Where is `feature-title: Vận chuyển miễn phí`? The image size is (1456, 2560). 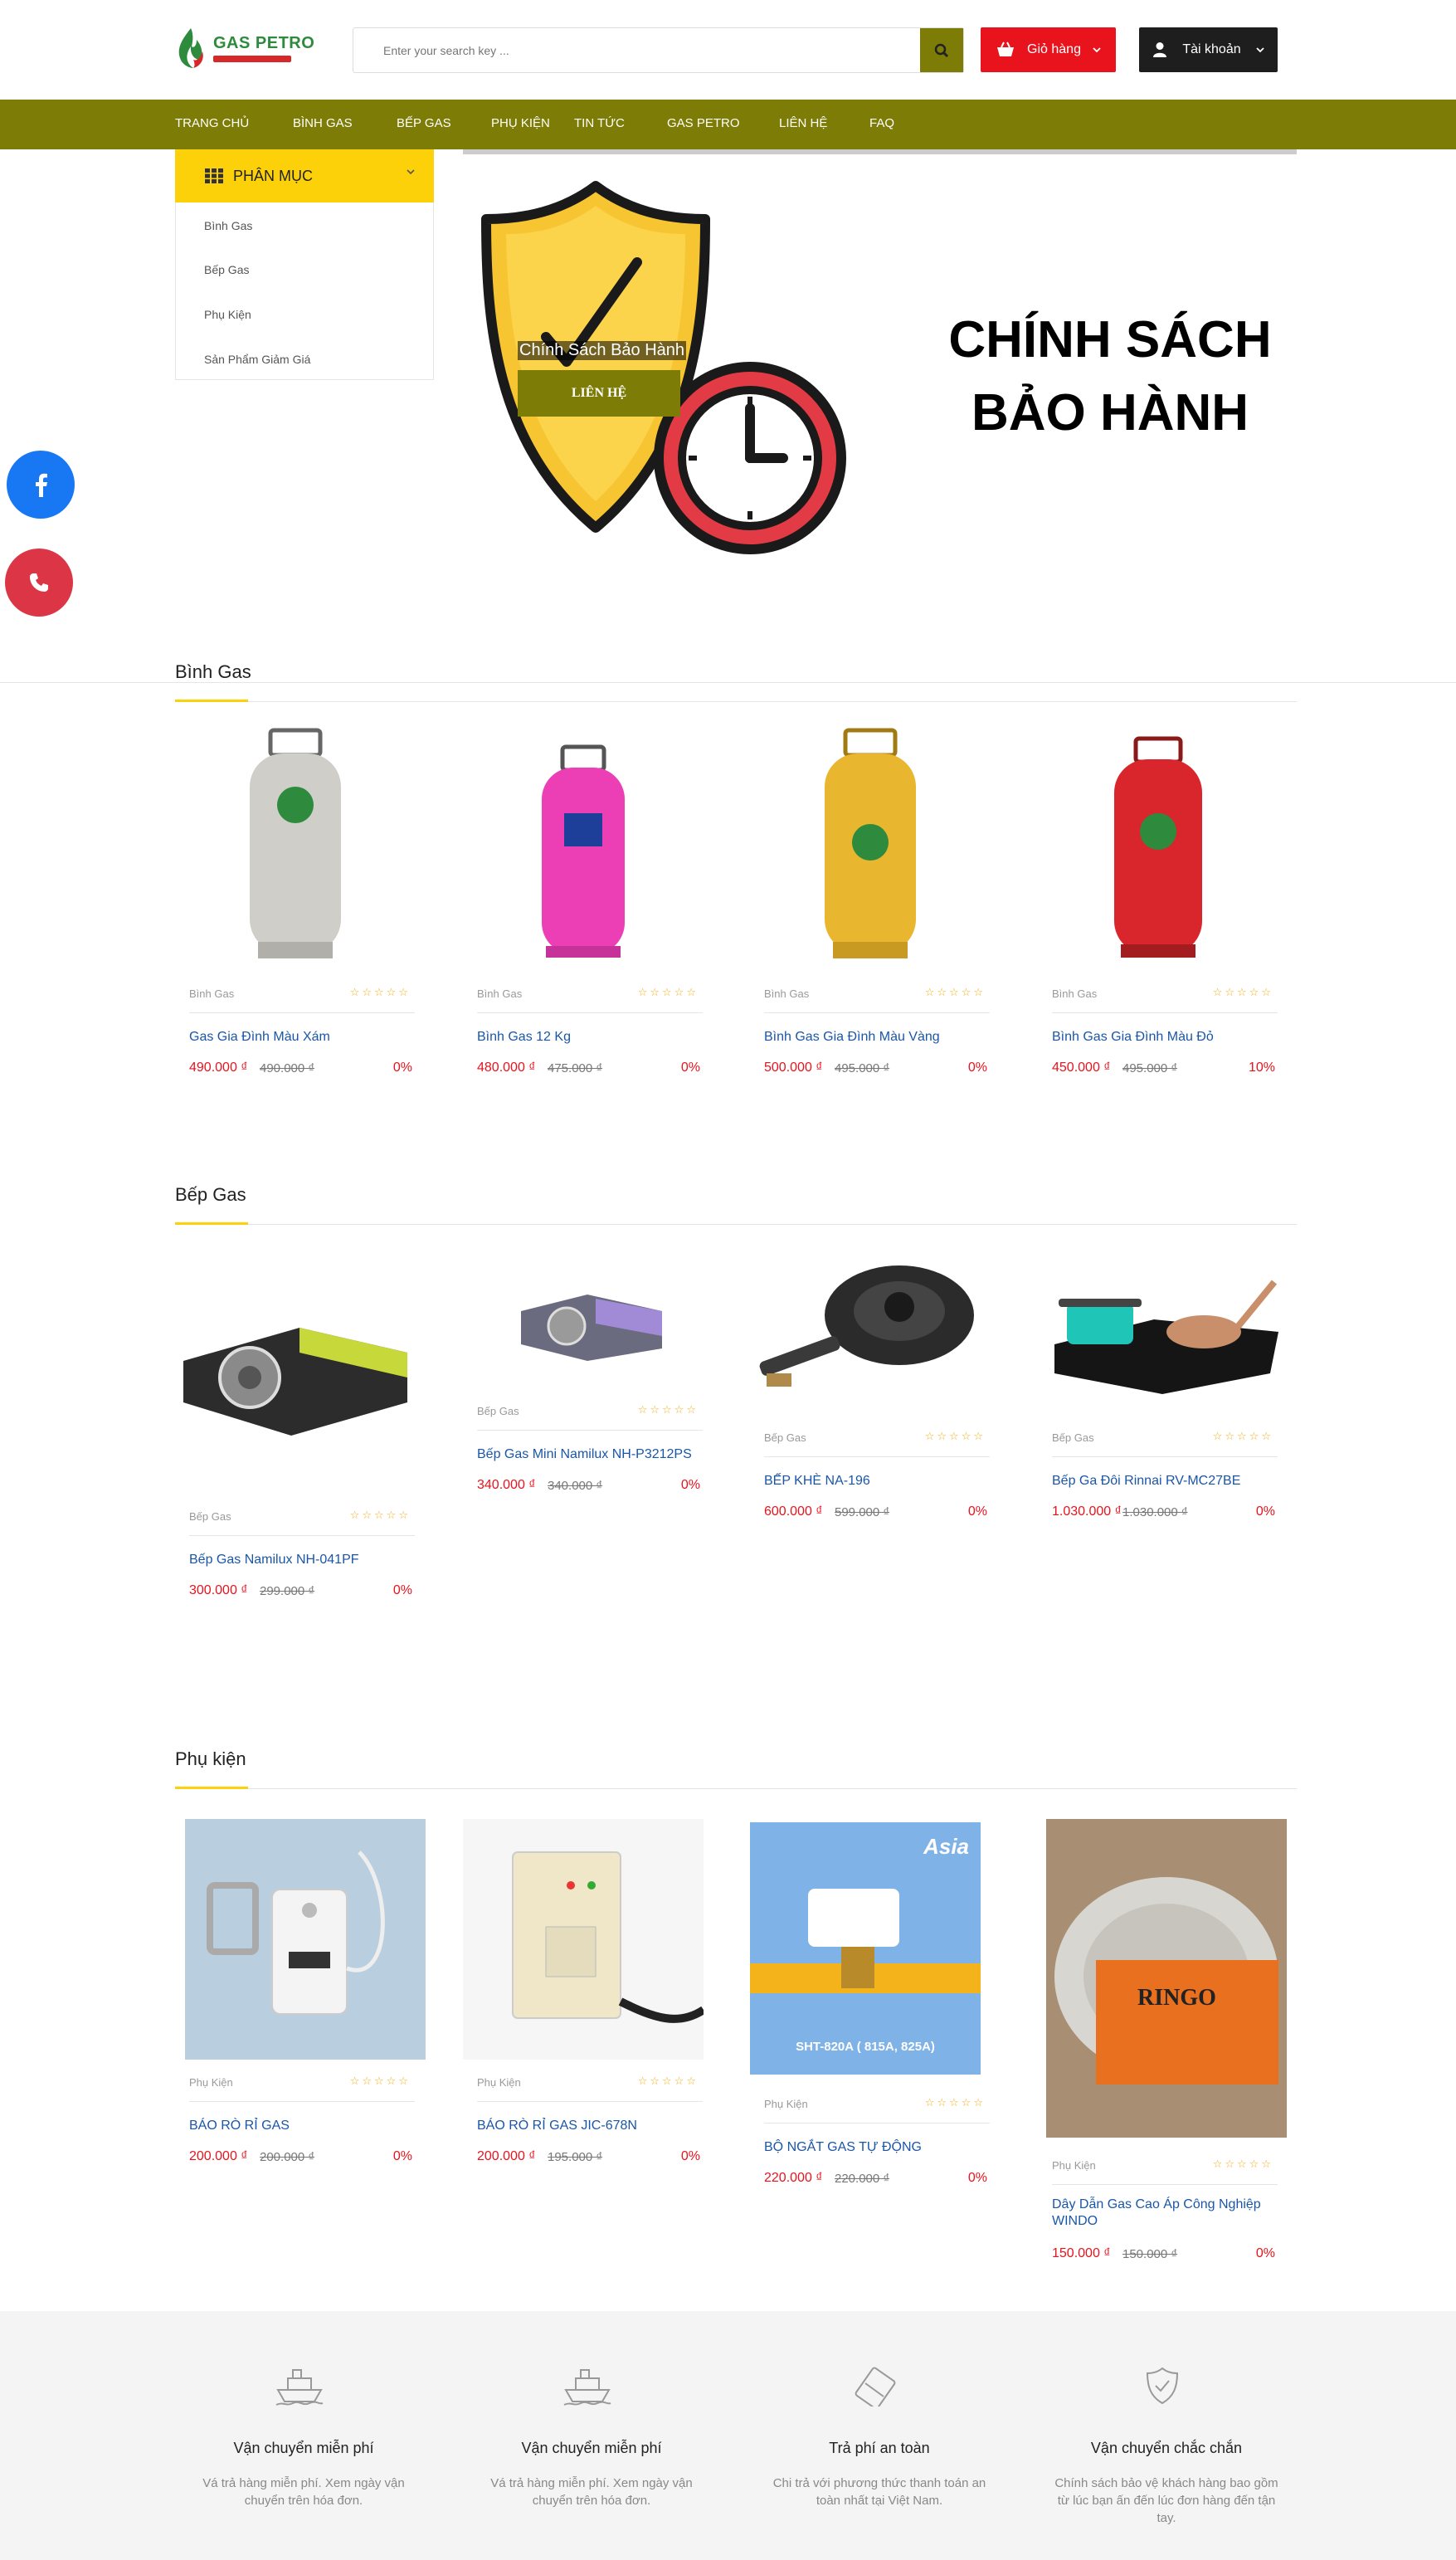
feature-title: Vận chuyển miễn phí is located at coordinates (591, 2448).